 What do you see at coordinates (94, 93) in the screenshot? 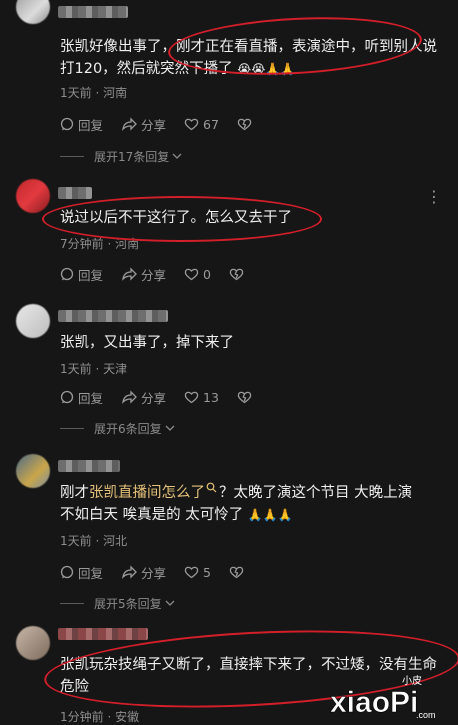
I see `comment-meta: 1天前 · 河南` at bounding box center [94, 93].